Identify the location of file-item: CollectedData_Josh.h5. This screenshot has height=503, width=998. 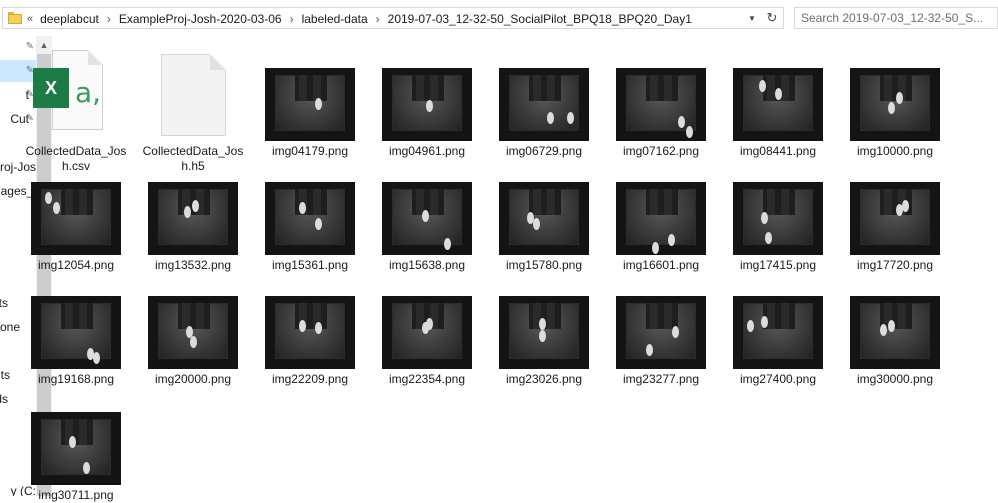
(193, 106).